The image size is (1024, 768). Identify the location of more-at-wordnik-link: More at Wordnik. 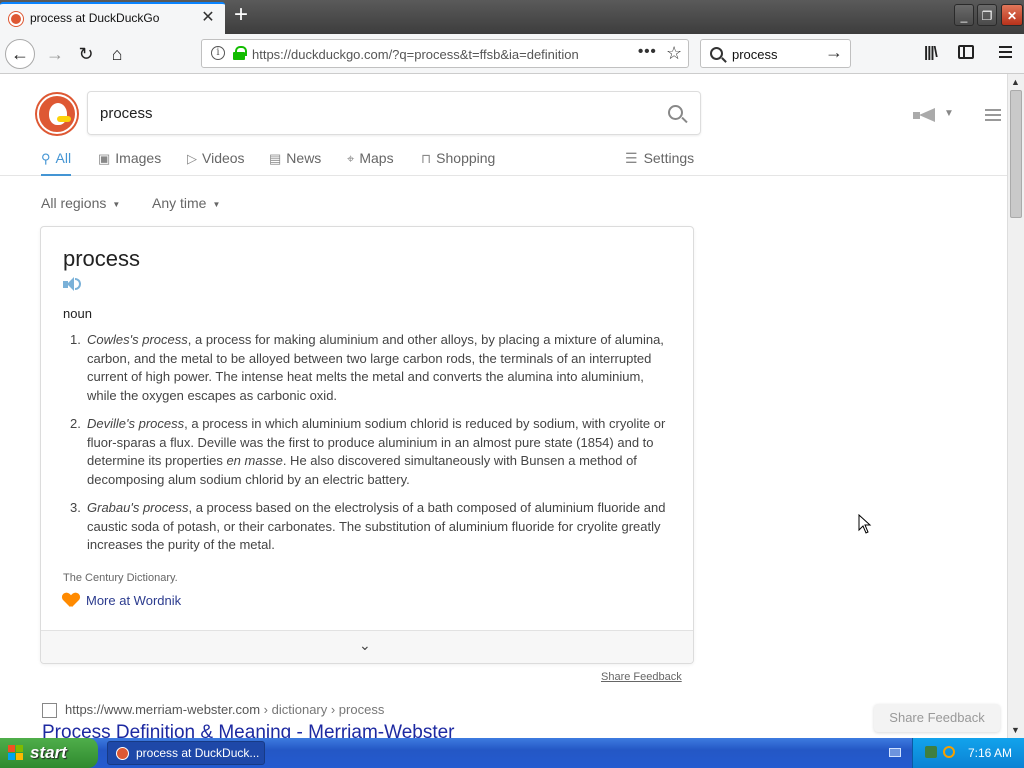
(133, 600).